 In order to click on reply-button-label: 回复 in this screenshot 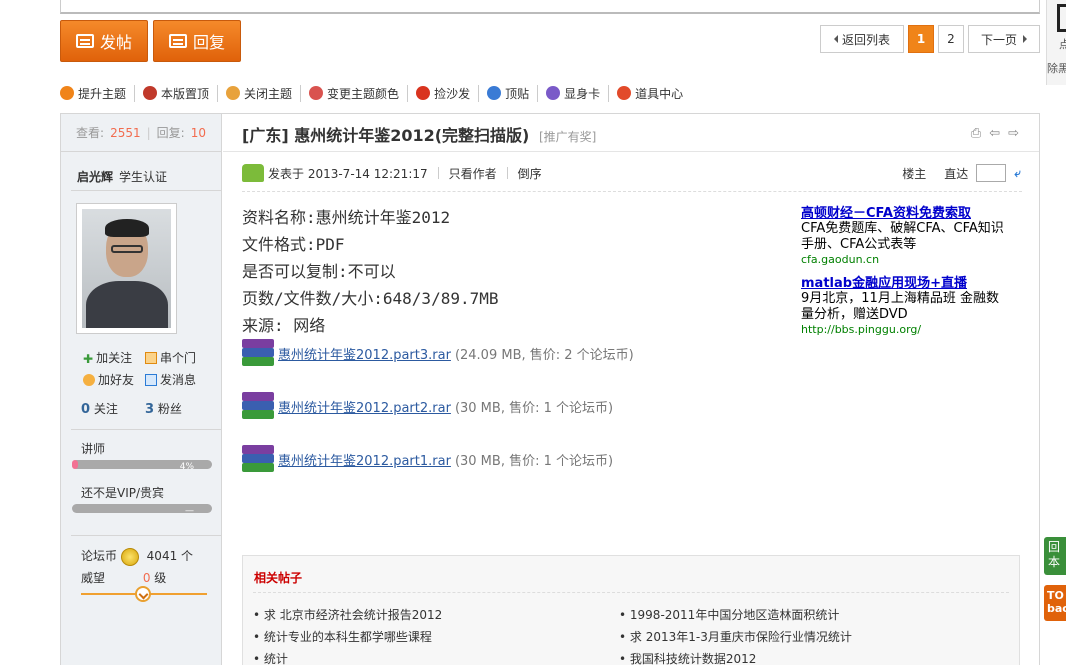, I will do `click(208, 42)`.